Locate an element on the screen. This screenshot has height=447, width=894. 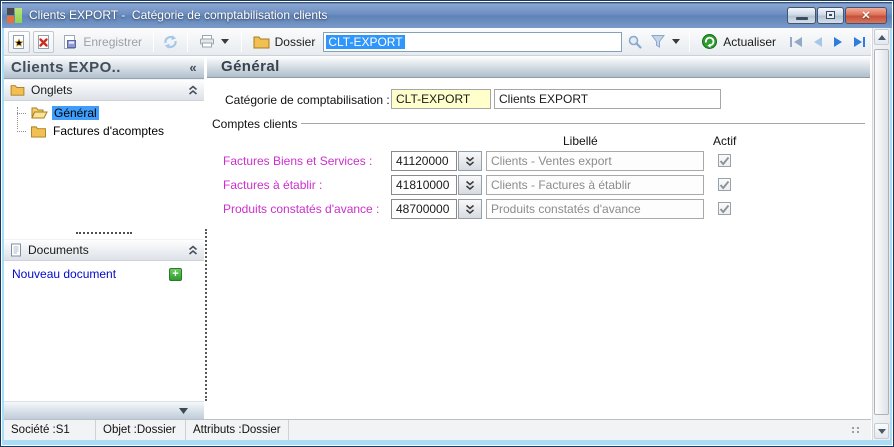
new-document-row: Nouveau document + is located at coordinates (104, 271).